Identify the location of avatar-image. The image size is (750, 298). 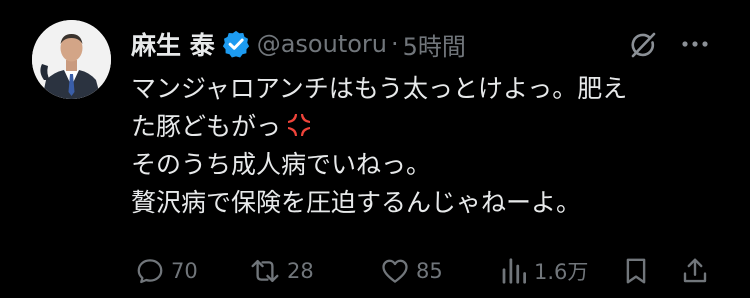
(71, 59).